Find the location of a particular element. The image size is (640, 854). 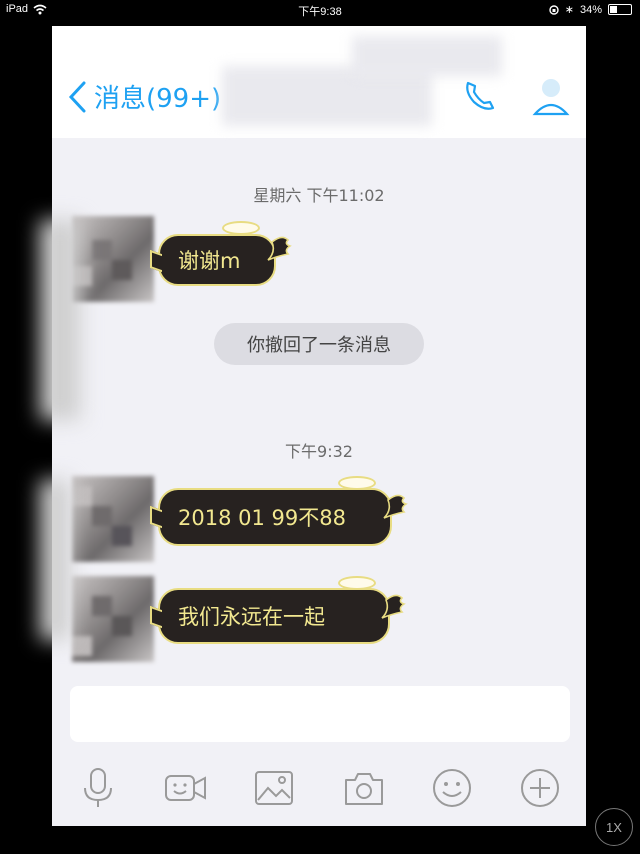

zoom-button: 1X is located at coordinates (614, 827).